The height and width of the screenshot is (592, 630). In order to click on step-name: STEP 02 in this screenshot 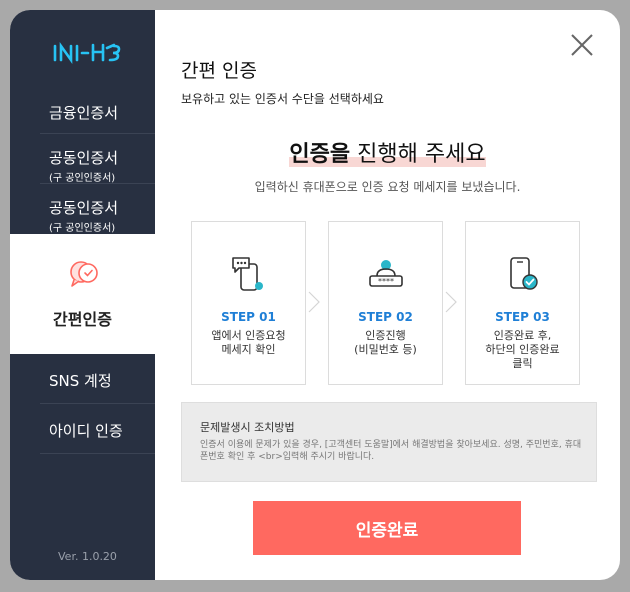, I will do `click(385, 317)`.